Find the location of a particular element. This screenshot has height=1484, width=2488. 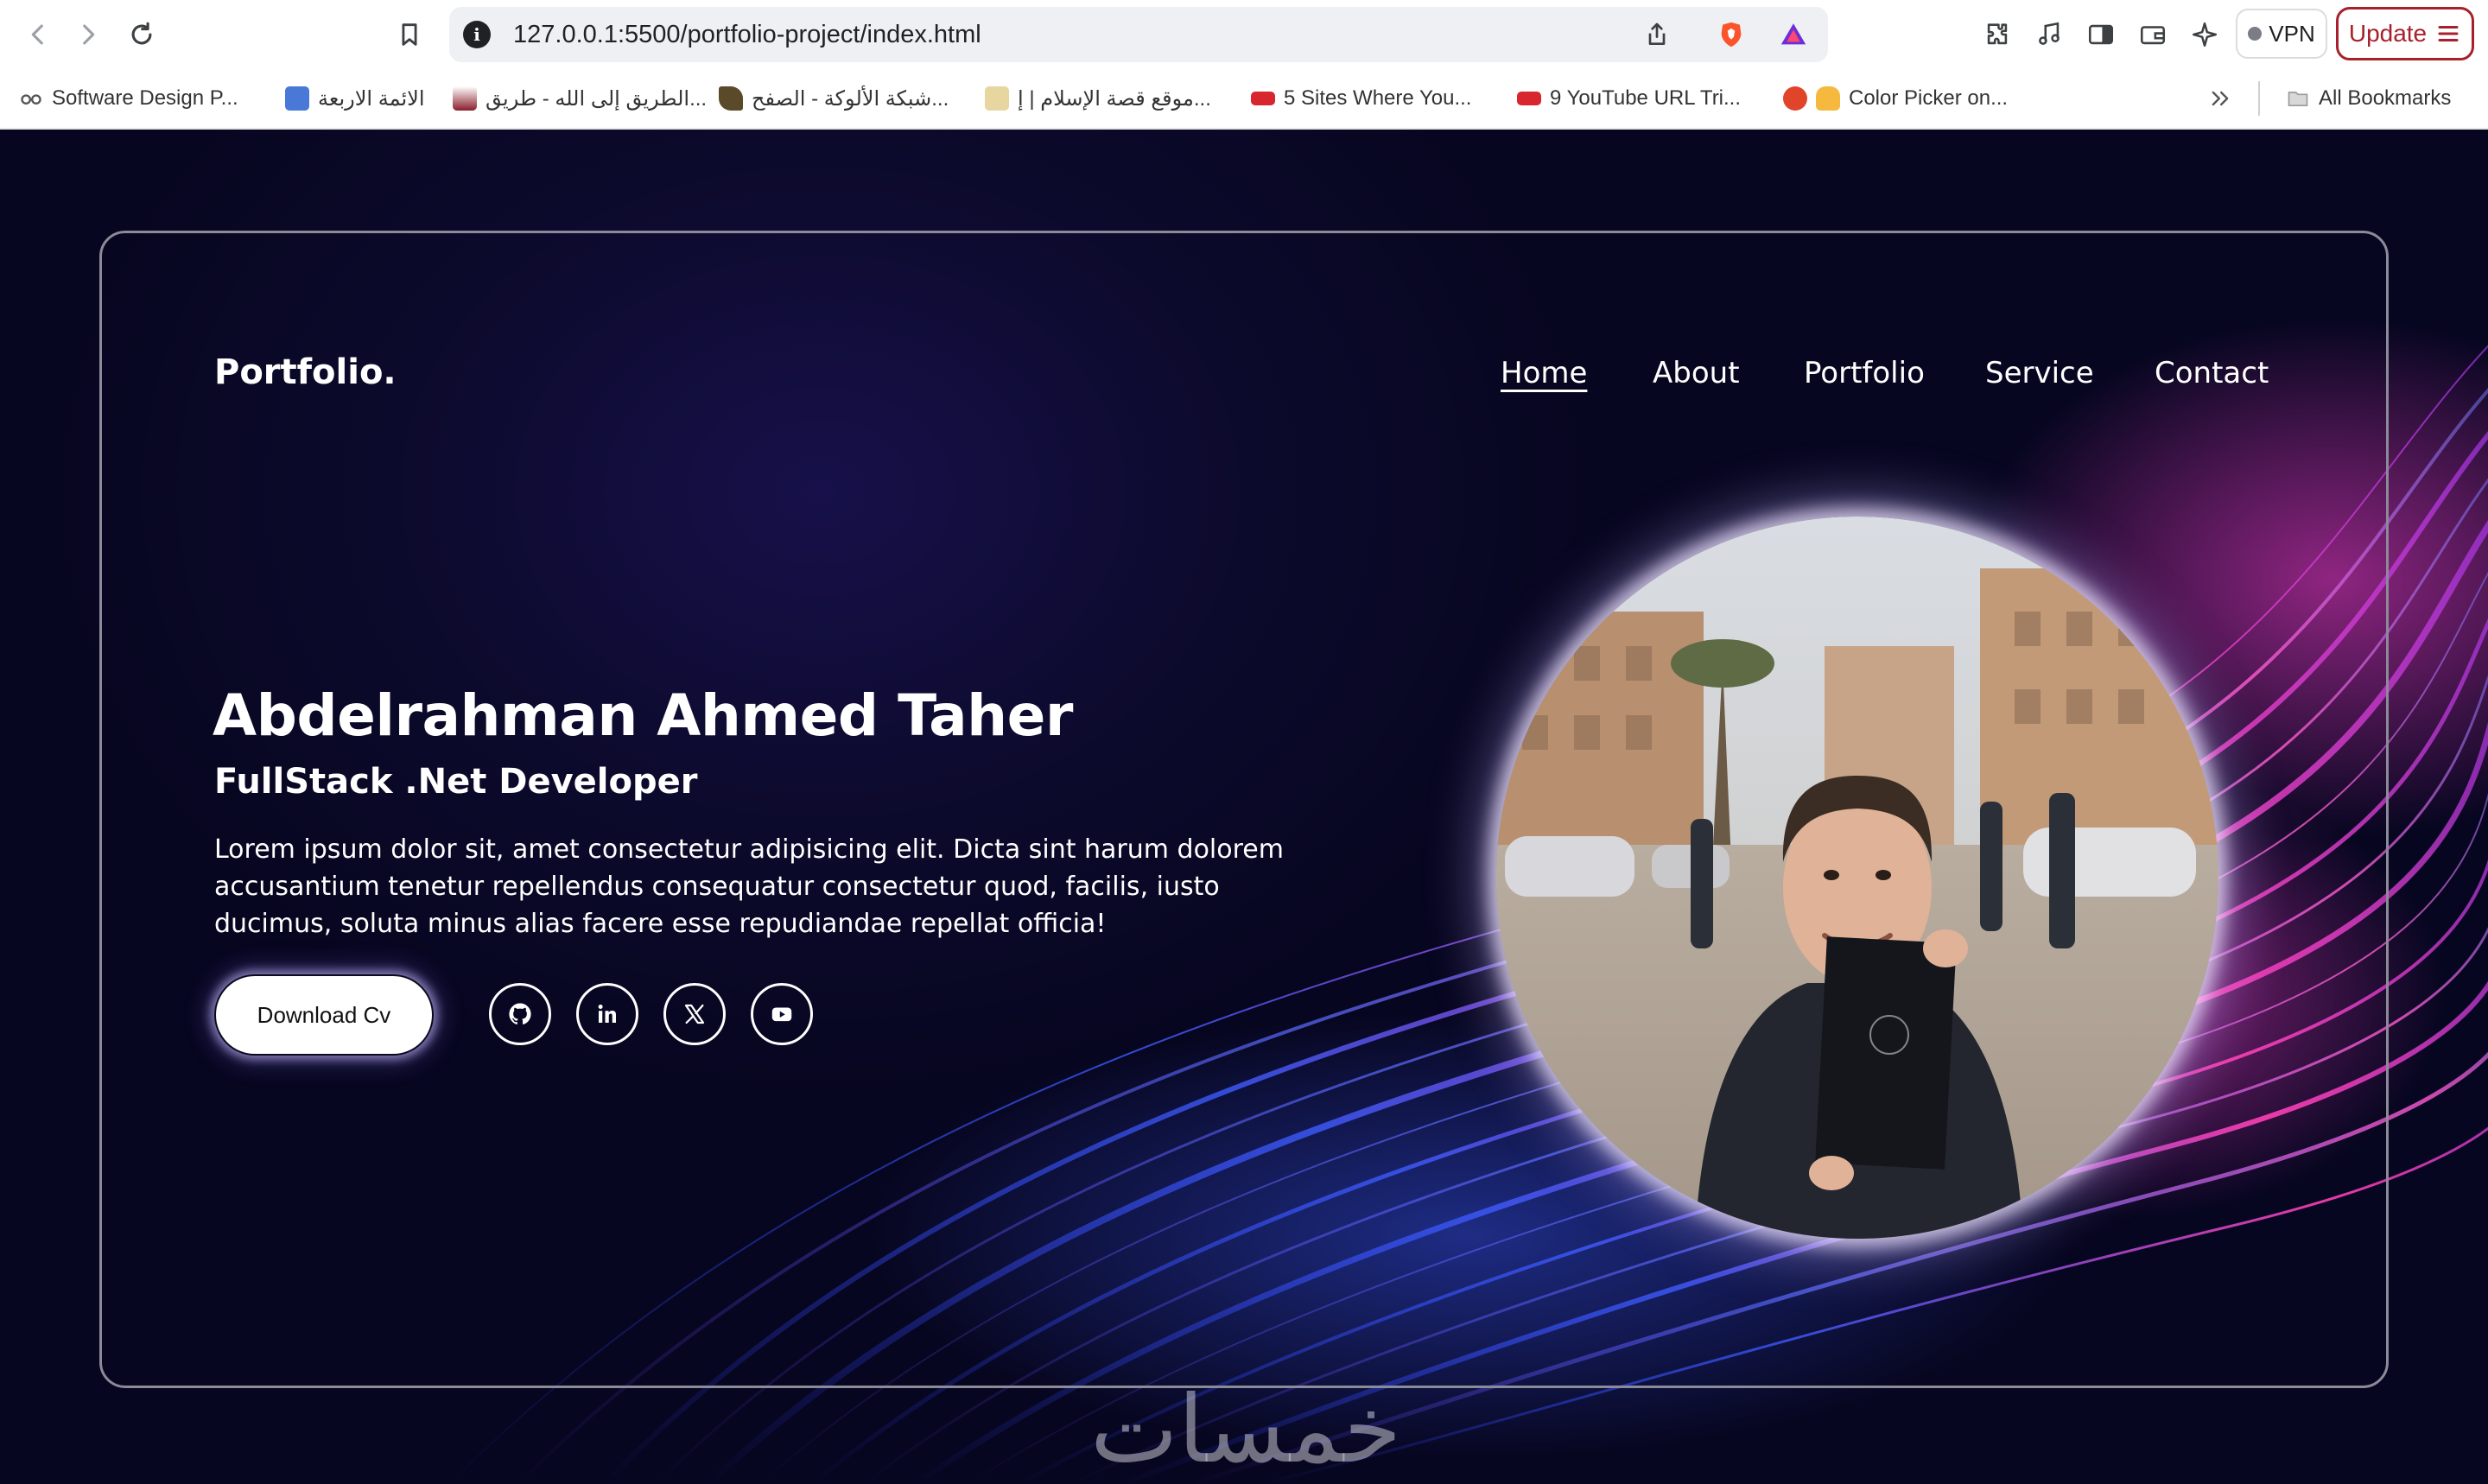

nav-about: About is located at coordinates (1697, 373).